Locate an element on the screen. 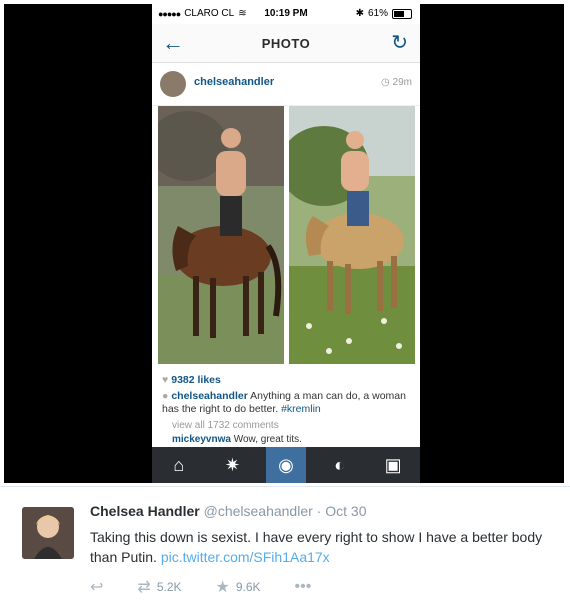 The image size is (570, 609). star-icon: ★ is located at coordinates (222, 587).